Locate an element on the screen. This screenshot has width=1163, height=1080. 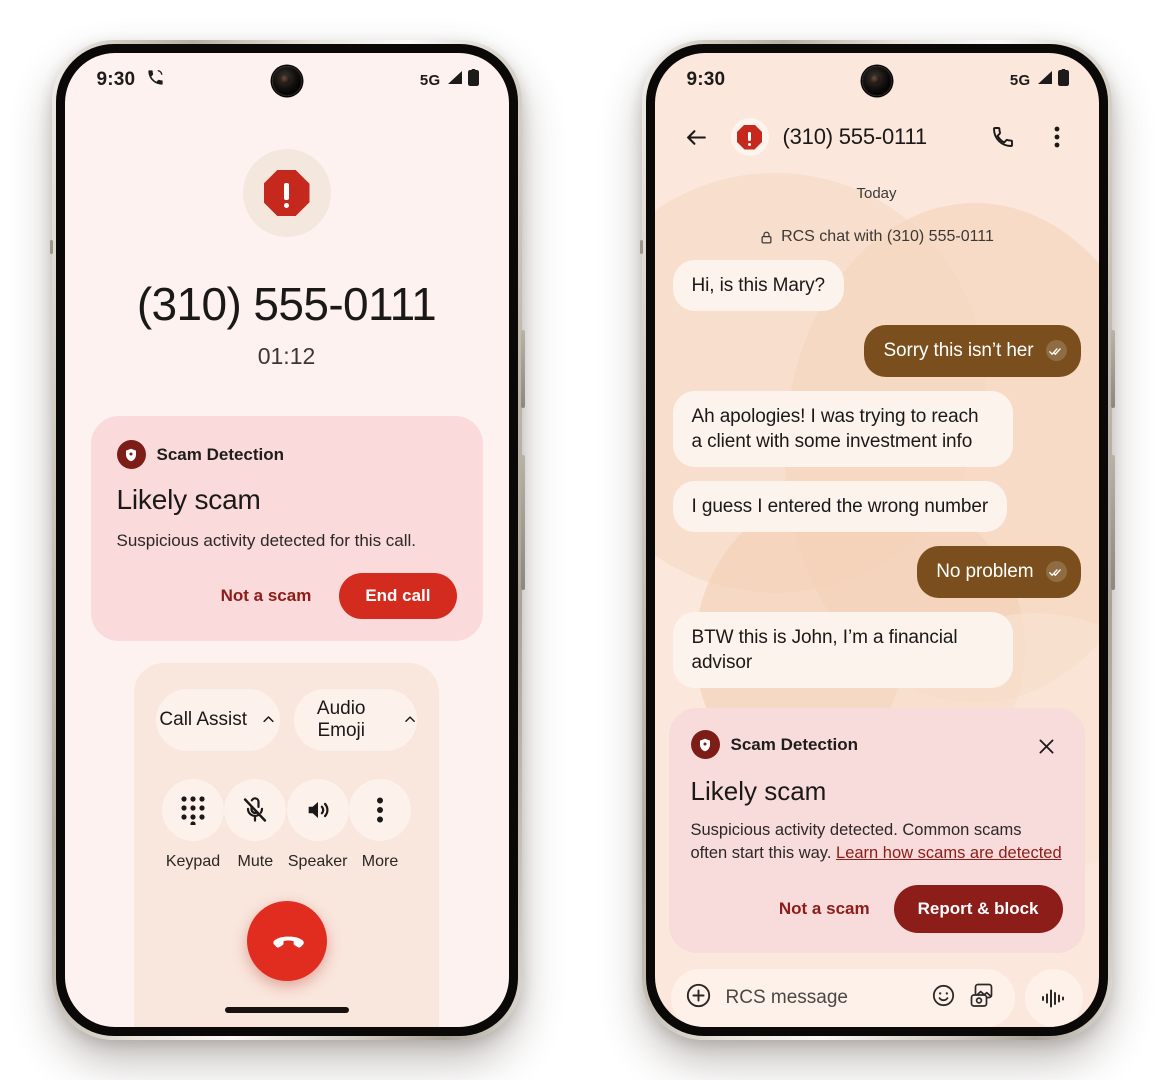
keypad-control: Keypad is located at coordinates (192, 824).